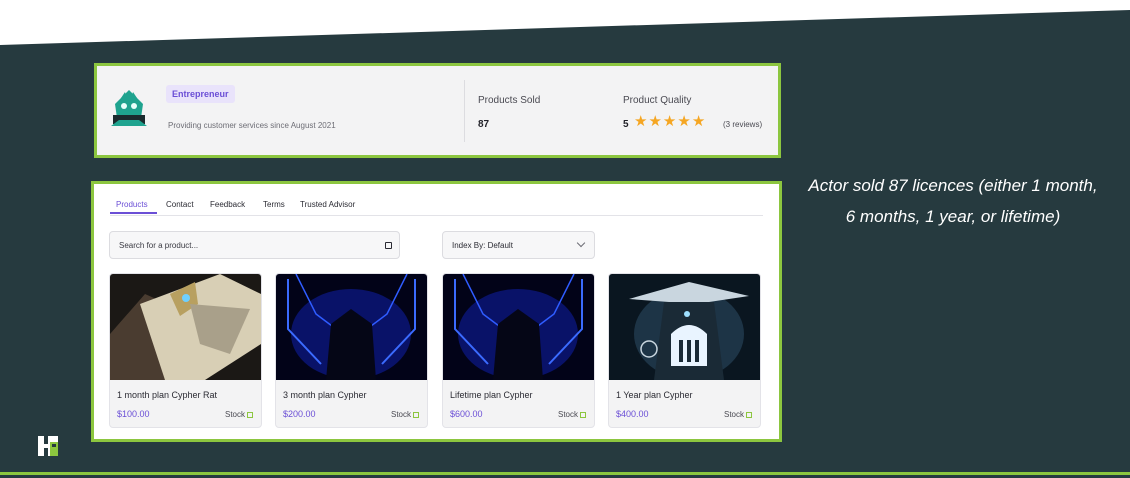 The width and height of the screenshot is (1130, 478). I want to click on search-input, so click(244, 245).